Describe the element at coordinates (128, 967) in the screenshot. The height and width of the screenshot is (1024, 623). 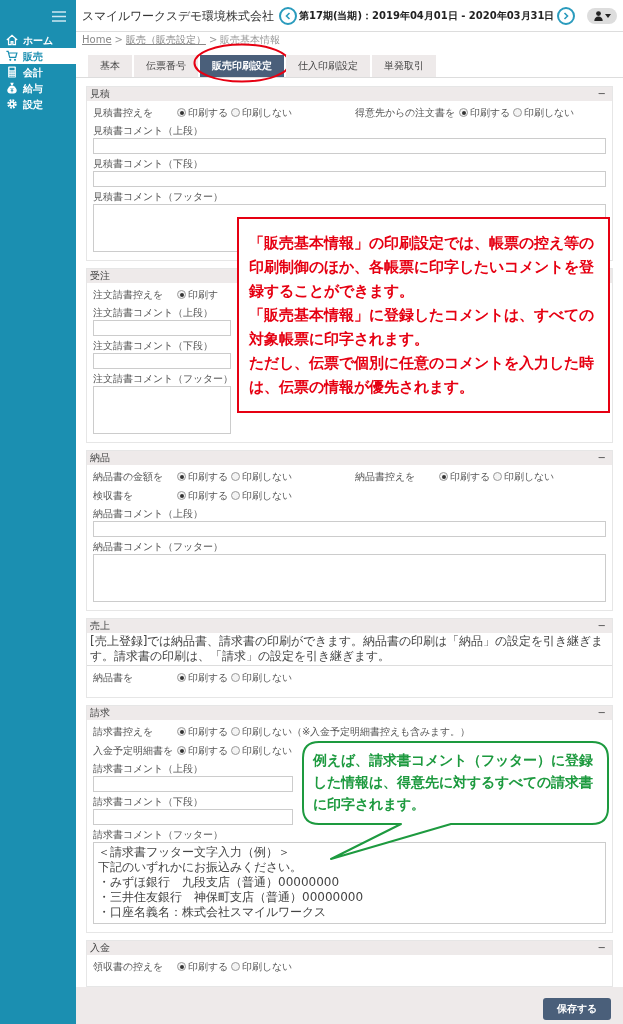
I see `field-label: 領収書の控えを` at that location.